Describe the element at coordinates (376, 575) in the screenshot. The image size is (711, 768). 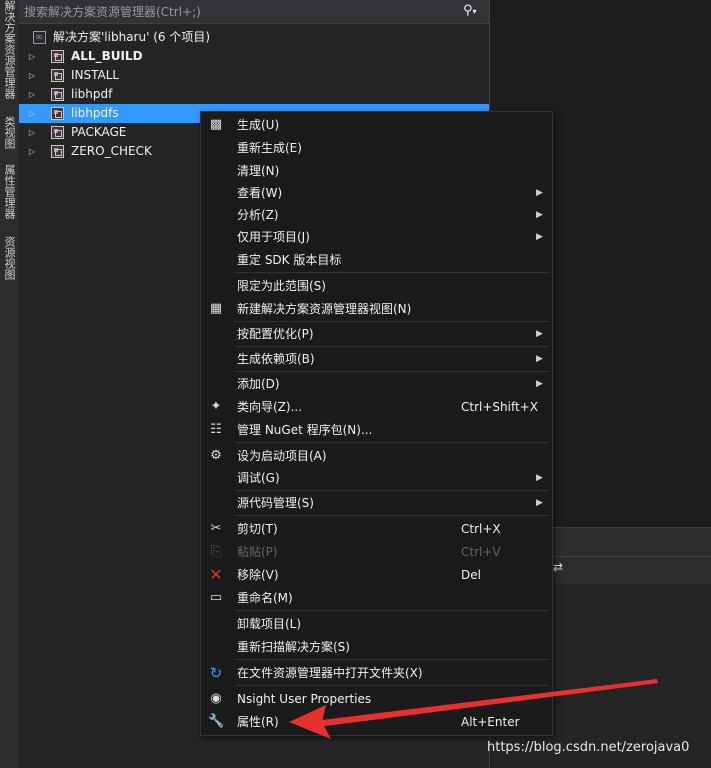
I see `menu-item-remove: ✕ 移除(V) Del` at that location.